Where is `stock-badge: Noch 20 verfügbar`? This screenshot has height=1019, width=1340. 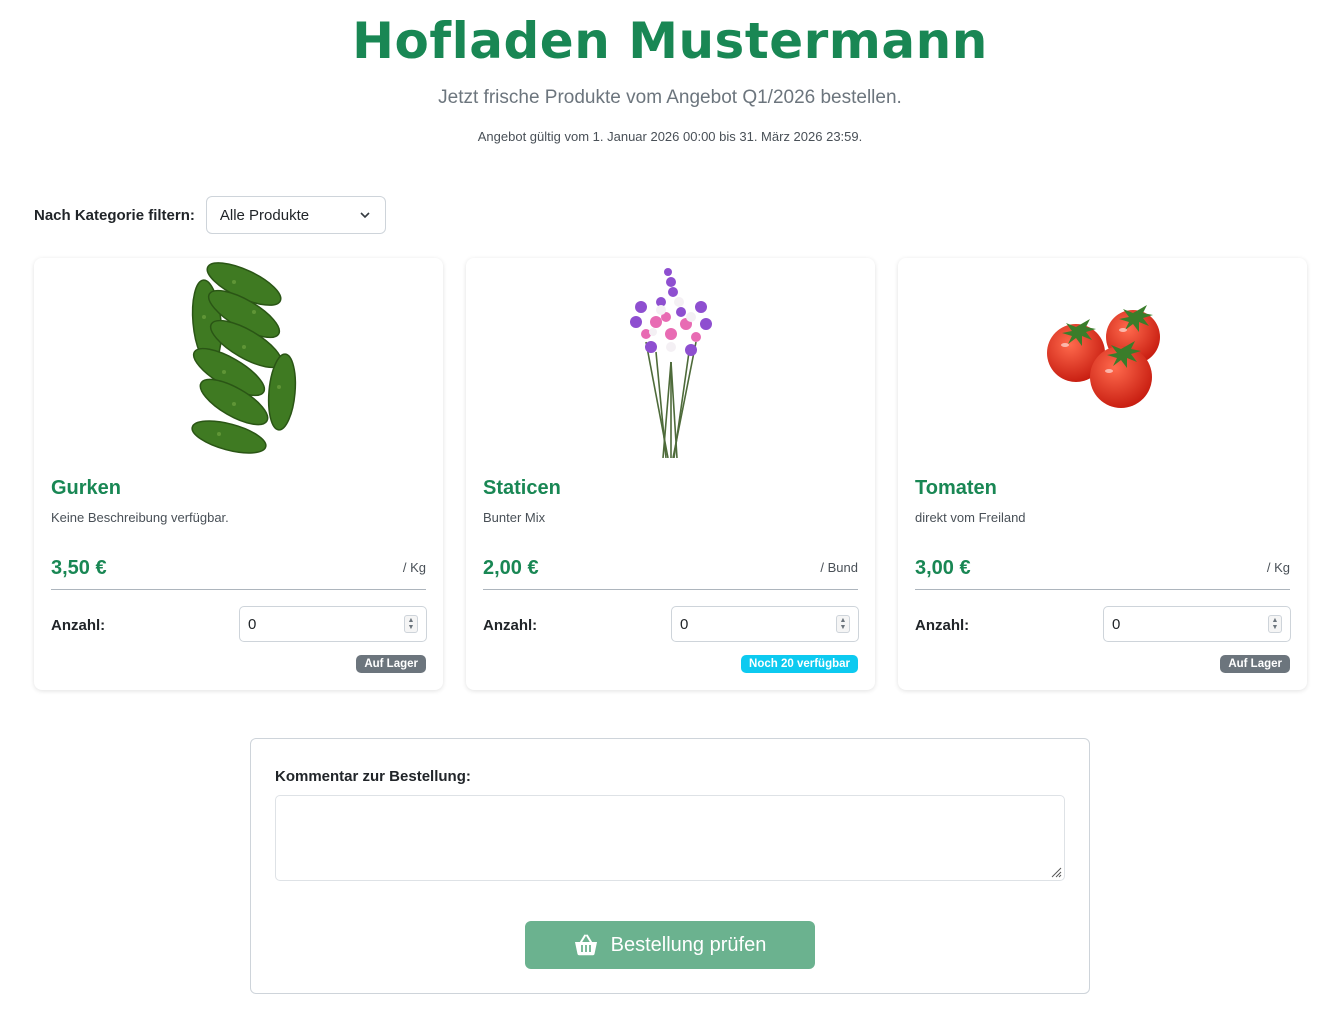
stock-badge: Noch 20 verfügbar is located at coordinates (799, 664).